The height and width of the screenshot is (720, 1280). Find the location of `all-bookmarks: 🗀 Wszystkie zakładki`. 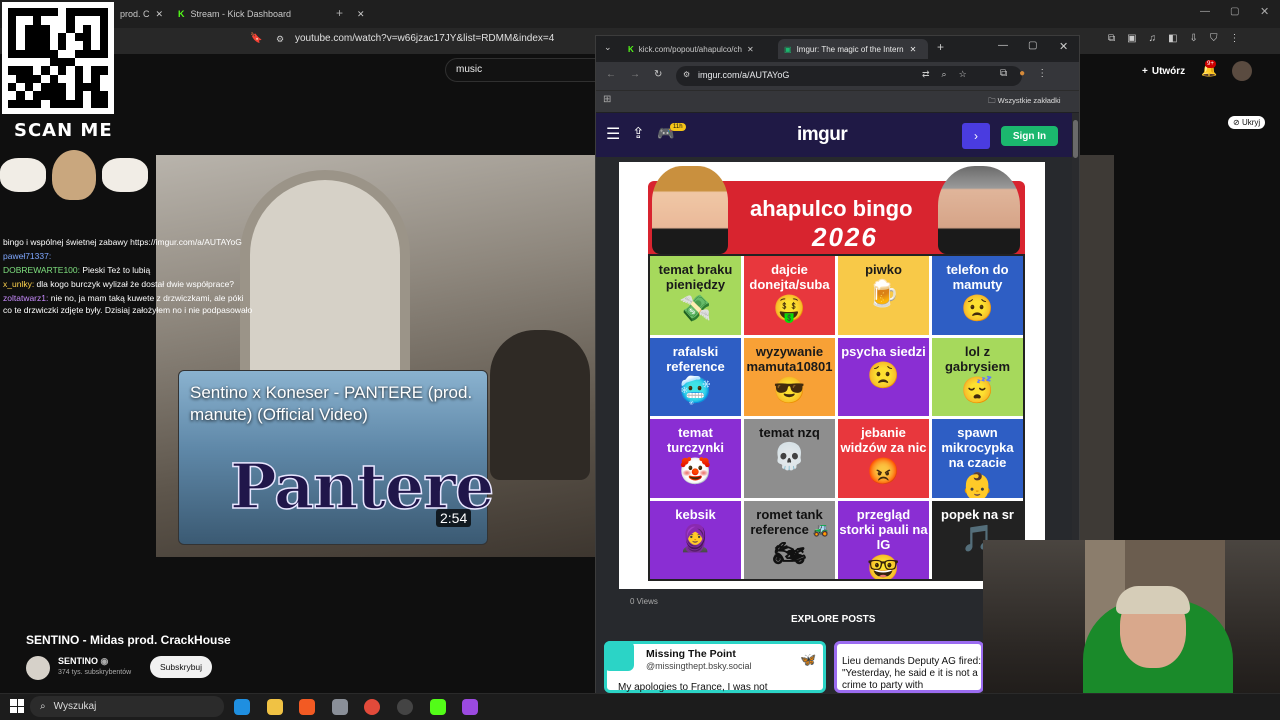

all-bookmarks: 🗀 Wszystkie zakładki is located at coordinates (1024, 101).